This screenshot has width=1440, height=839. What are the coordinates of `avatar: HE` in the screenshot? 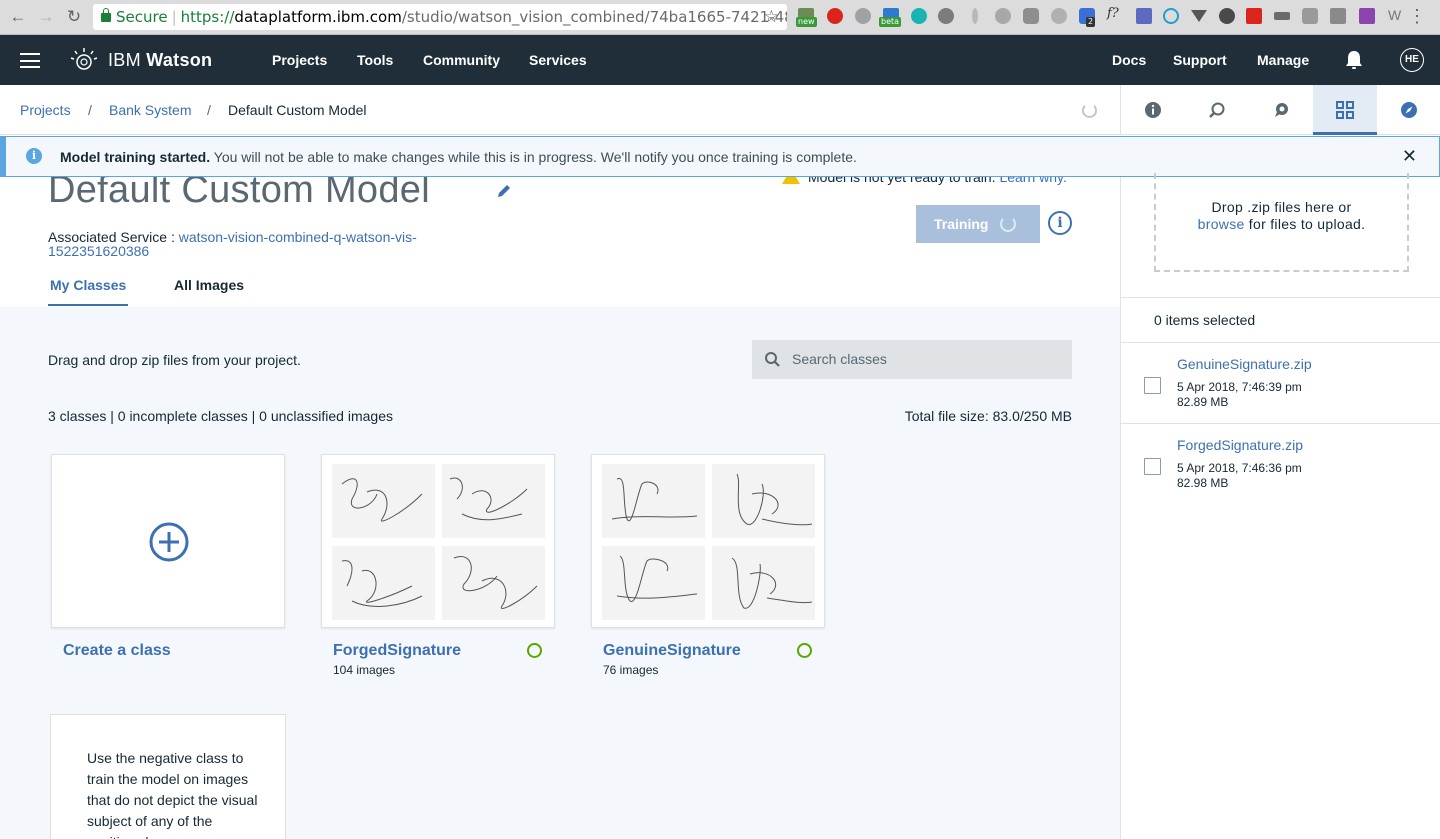 It's located at (1412, 60).